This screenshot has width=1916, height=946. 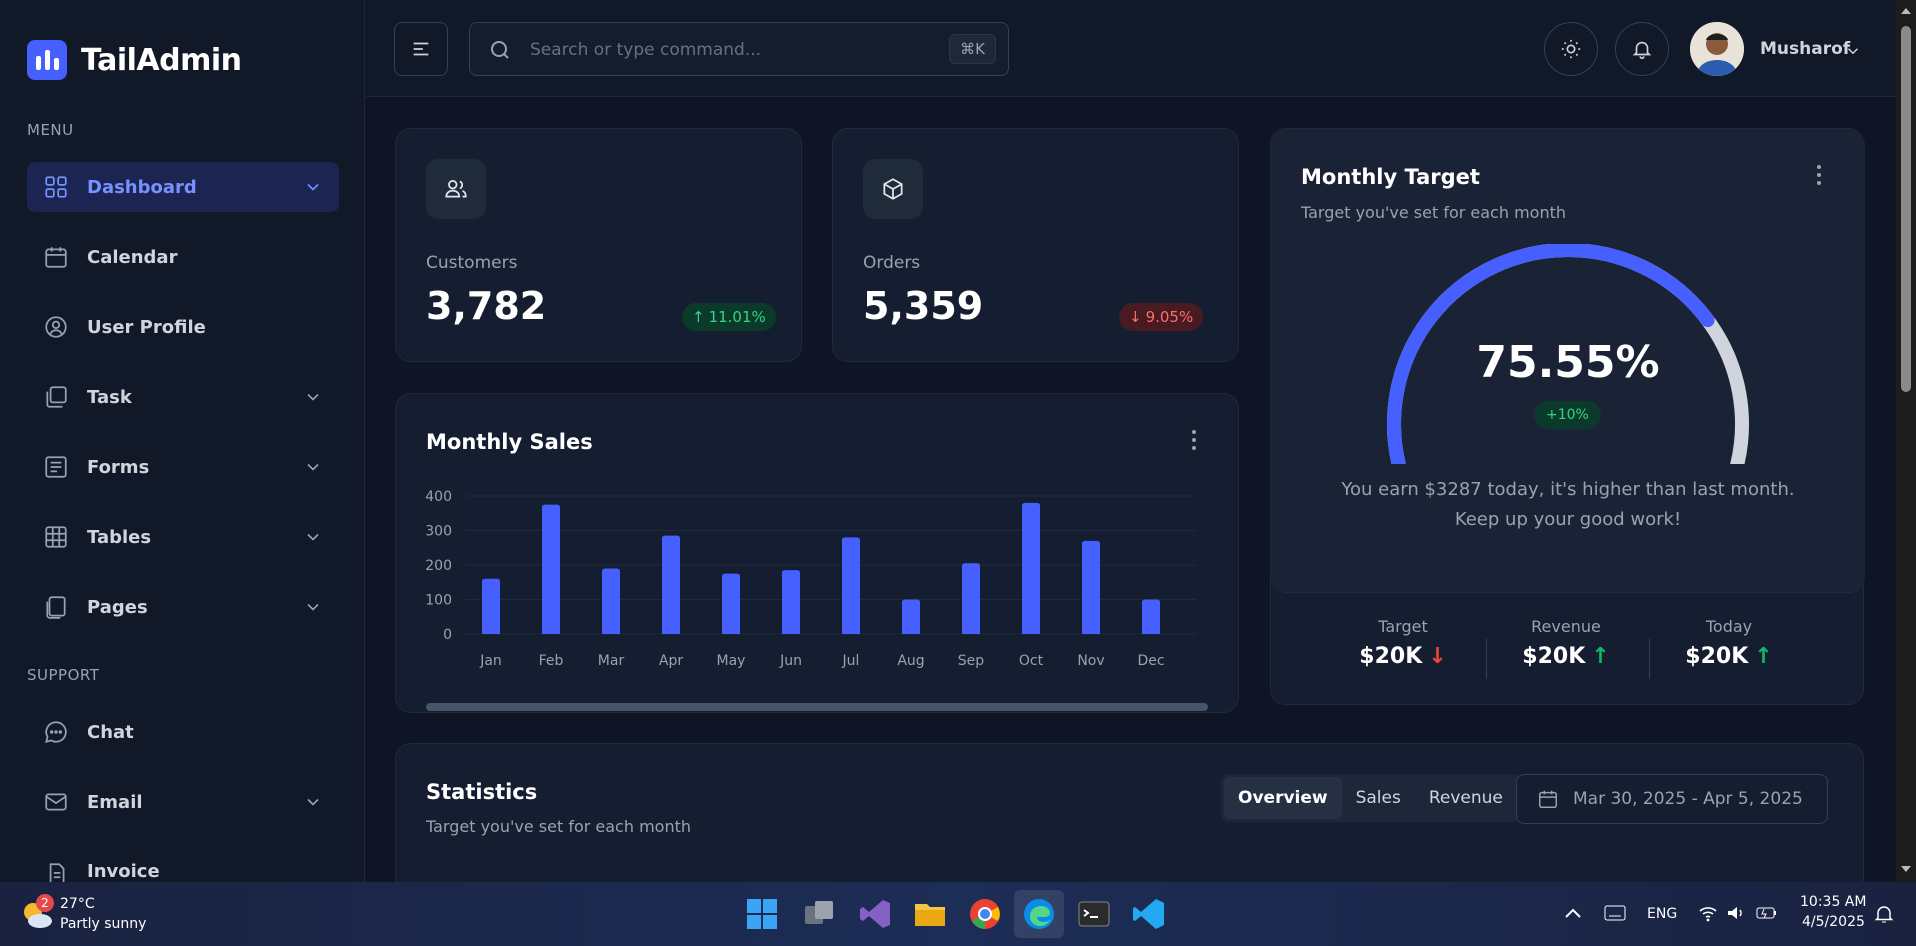 I want to click on page-scrollbar, so click(x=1906, y=441).